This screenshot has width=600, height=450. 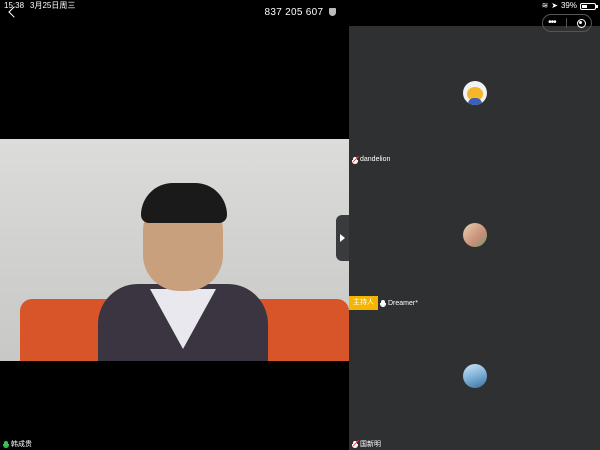 What do you see at coordinates (14, 5) in the screenshot?
I see `status-time: 15:38` at bounding box center [14, 5].